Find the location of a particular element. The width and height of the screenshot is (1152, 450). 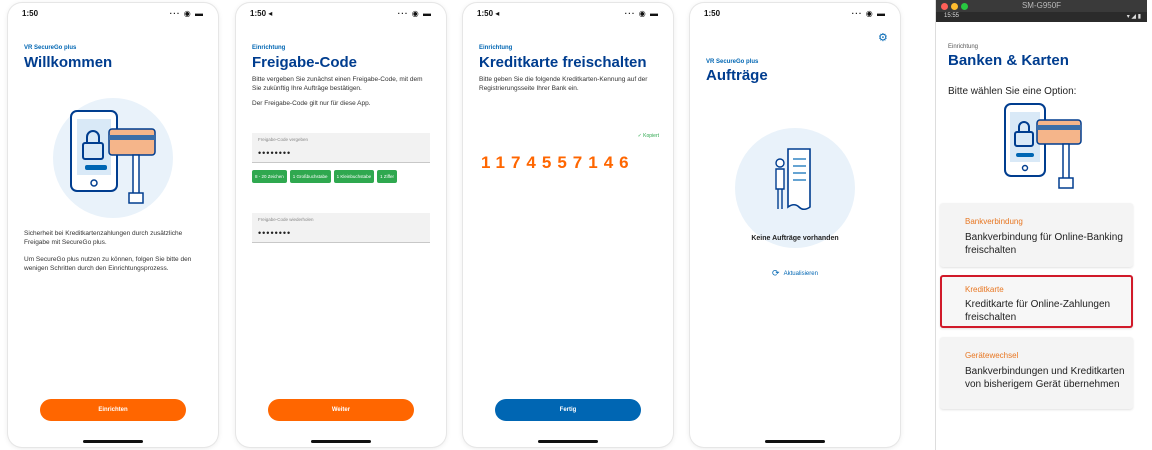

page-title: Freigabe-Code is located at coordinates (305, 62).